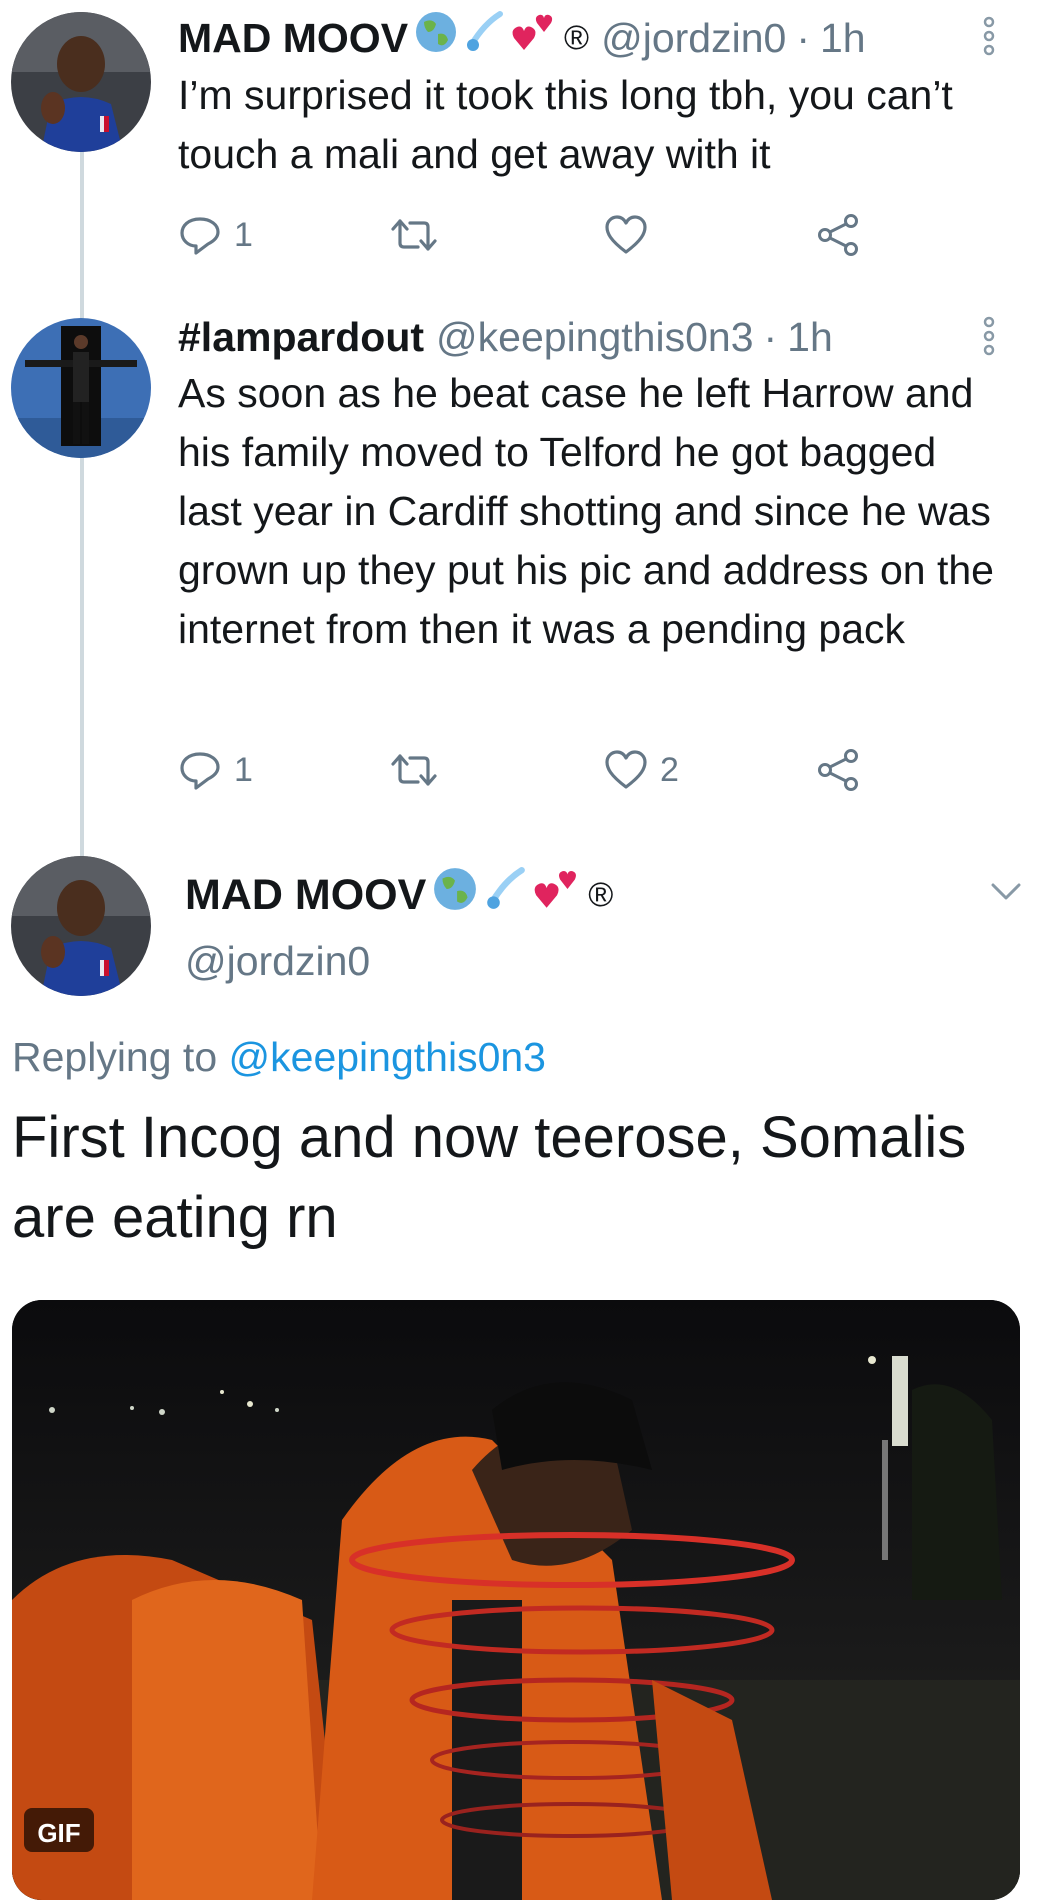 This screenshot has width=1059, height=1900. I want to click on tweet-header: #lampardout @keepingthis0n3 · 1h, so click(505, 337).